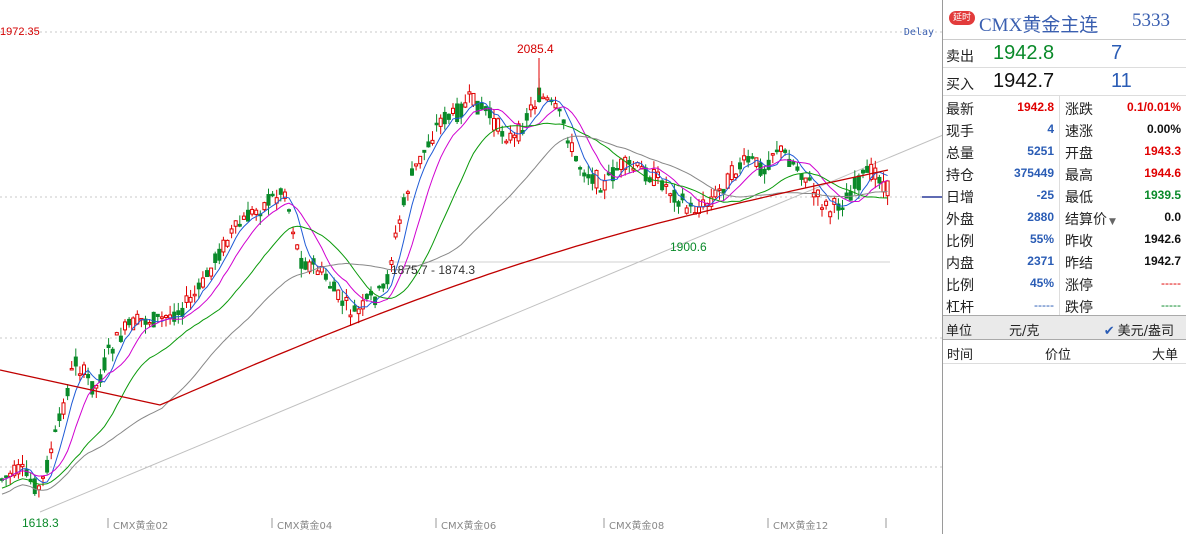  Describe the element at coordinates (40, 523) in the screenshot. I see `low-annotation: 1618.3` at that location.